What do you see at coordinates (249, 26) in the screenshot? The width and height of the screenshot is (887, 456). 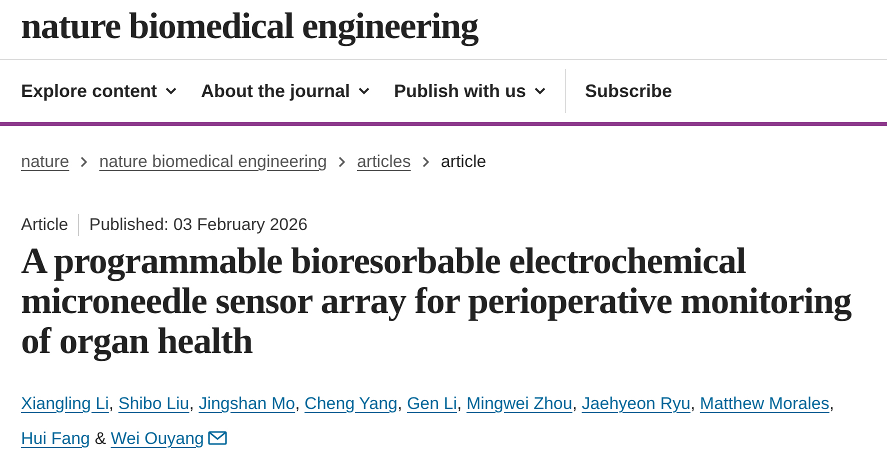 I see `journal-logo: nature biomedical engineering` at bounding box center [249, 26].